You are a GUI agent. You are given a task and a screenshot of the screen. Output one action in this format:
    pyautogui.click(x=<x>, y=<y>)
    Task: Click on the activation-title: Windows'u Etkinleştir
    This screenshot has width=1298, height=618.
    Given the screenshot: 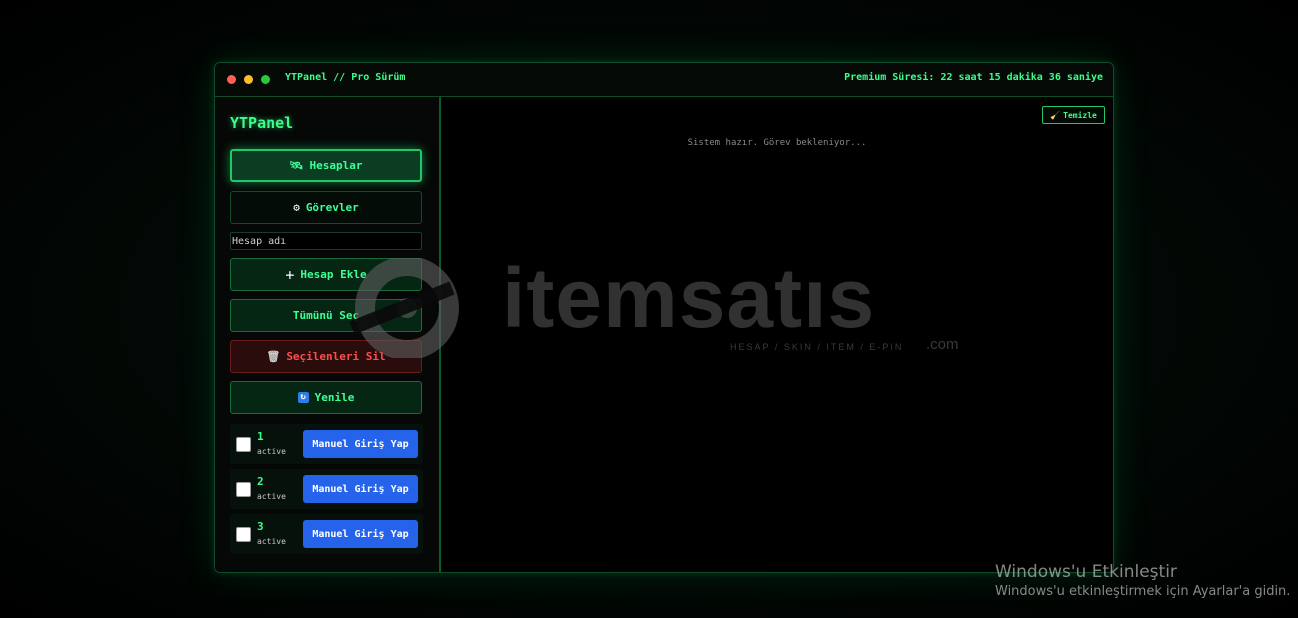 What is the action you would take?
    pyautogui.click(x=1086, y=572)
    